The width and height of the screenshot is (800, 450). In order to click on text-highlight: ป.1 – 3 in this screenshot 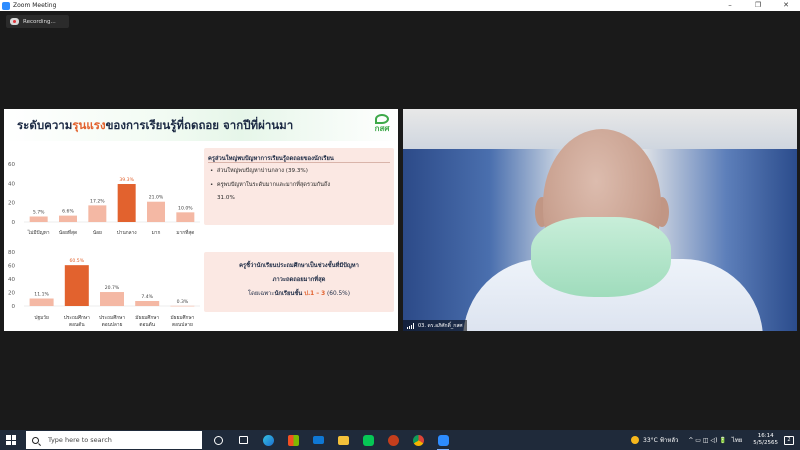, I will do `click(315, 294)`.